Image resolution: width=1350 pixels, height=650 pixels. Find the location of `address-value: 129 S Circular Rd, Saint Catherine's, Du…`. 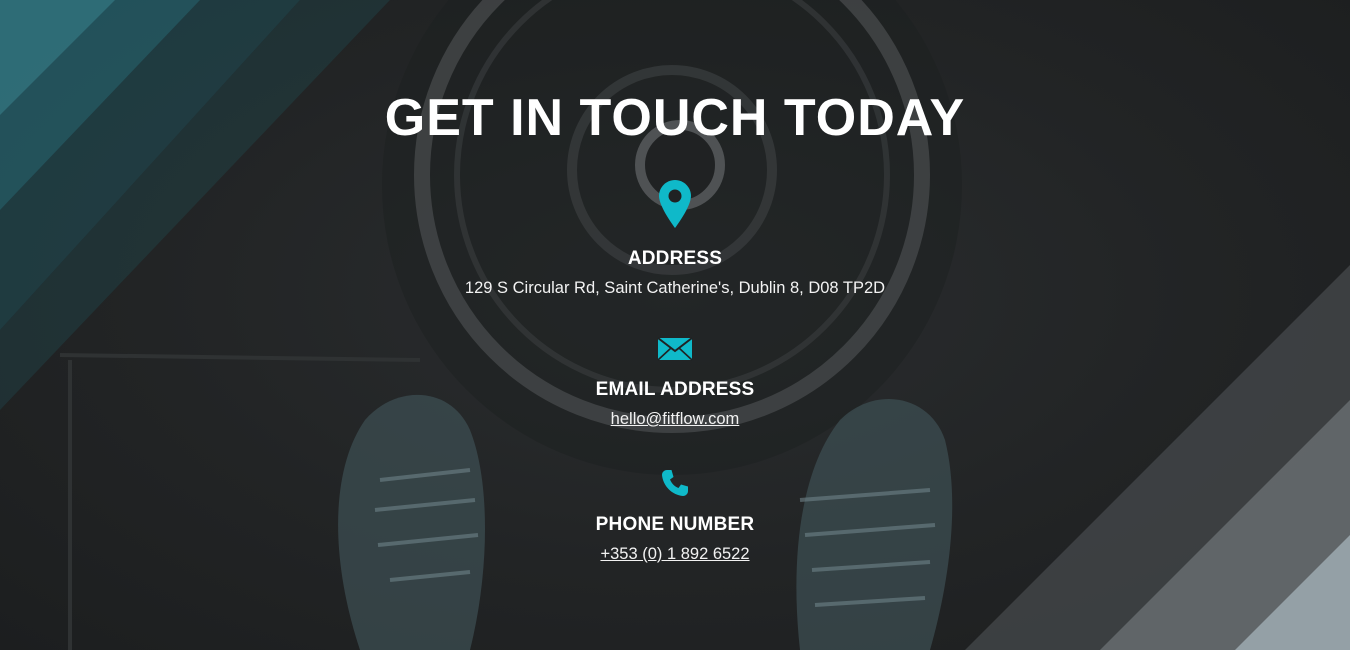

address-value: 129 S Circular Rd, Saint Catherine's, Du… is located at coordinates (675, 288).